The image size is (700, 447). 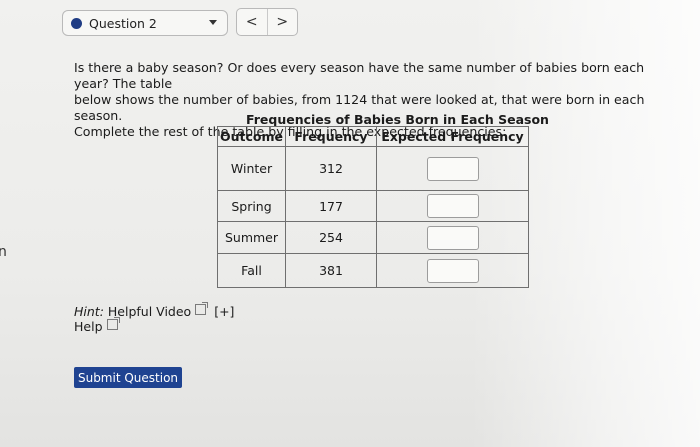 What do you see at coordinates (149, 311) in the screenshot?
I see `helpful-video-link: Helpful Video` at bounding box center [149, 311].